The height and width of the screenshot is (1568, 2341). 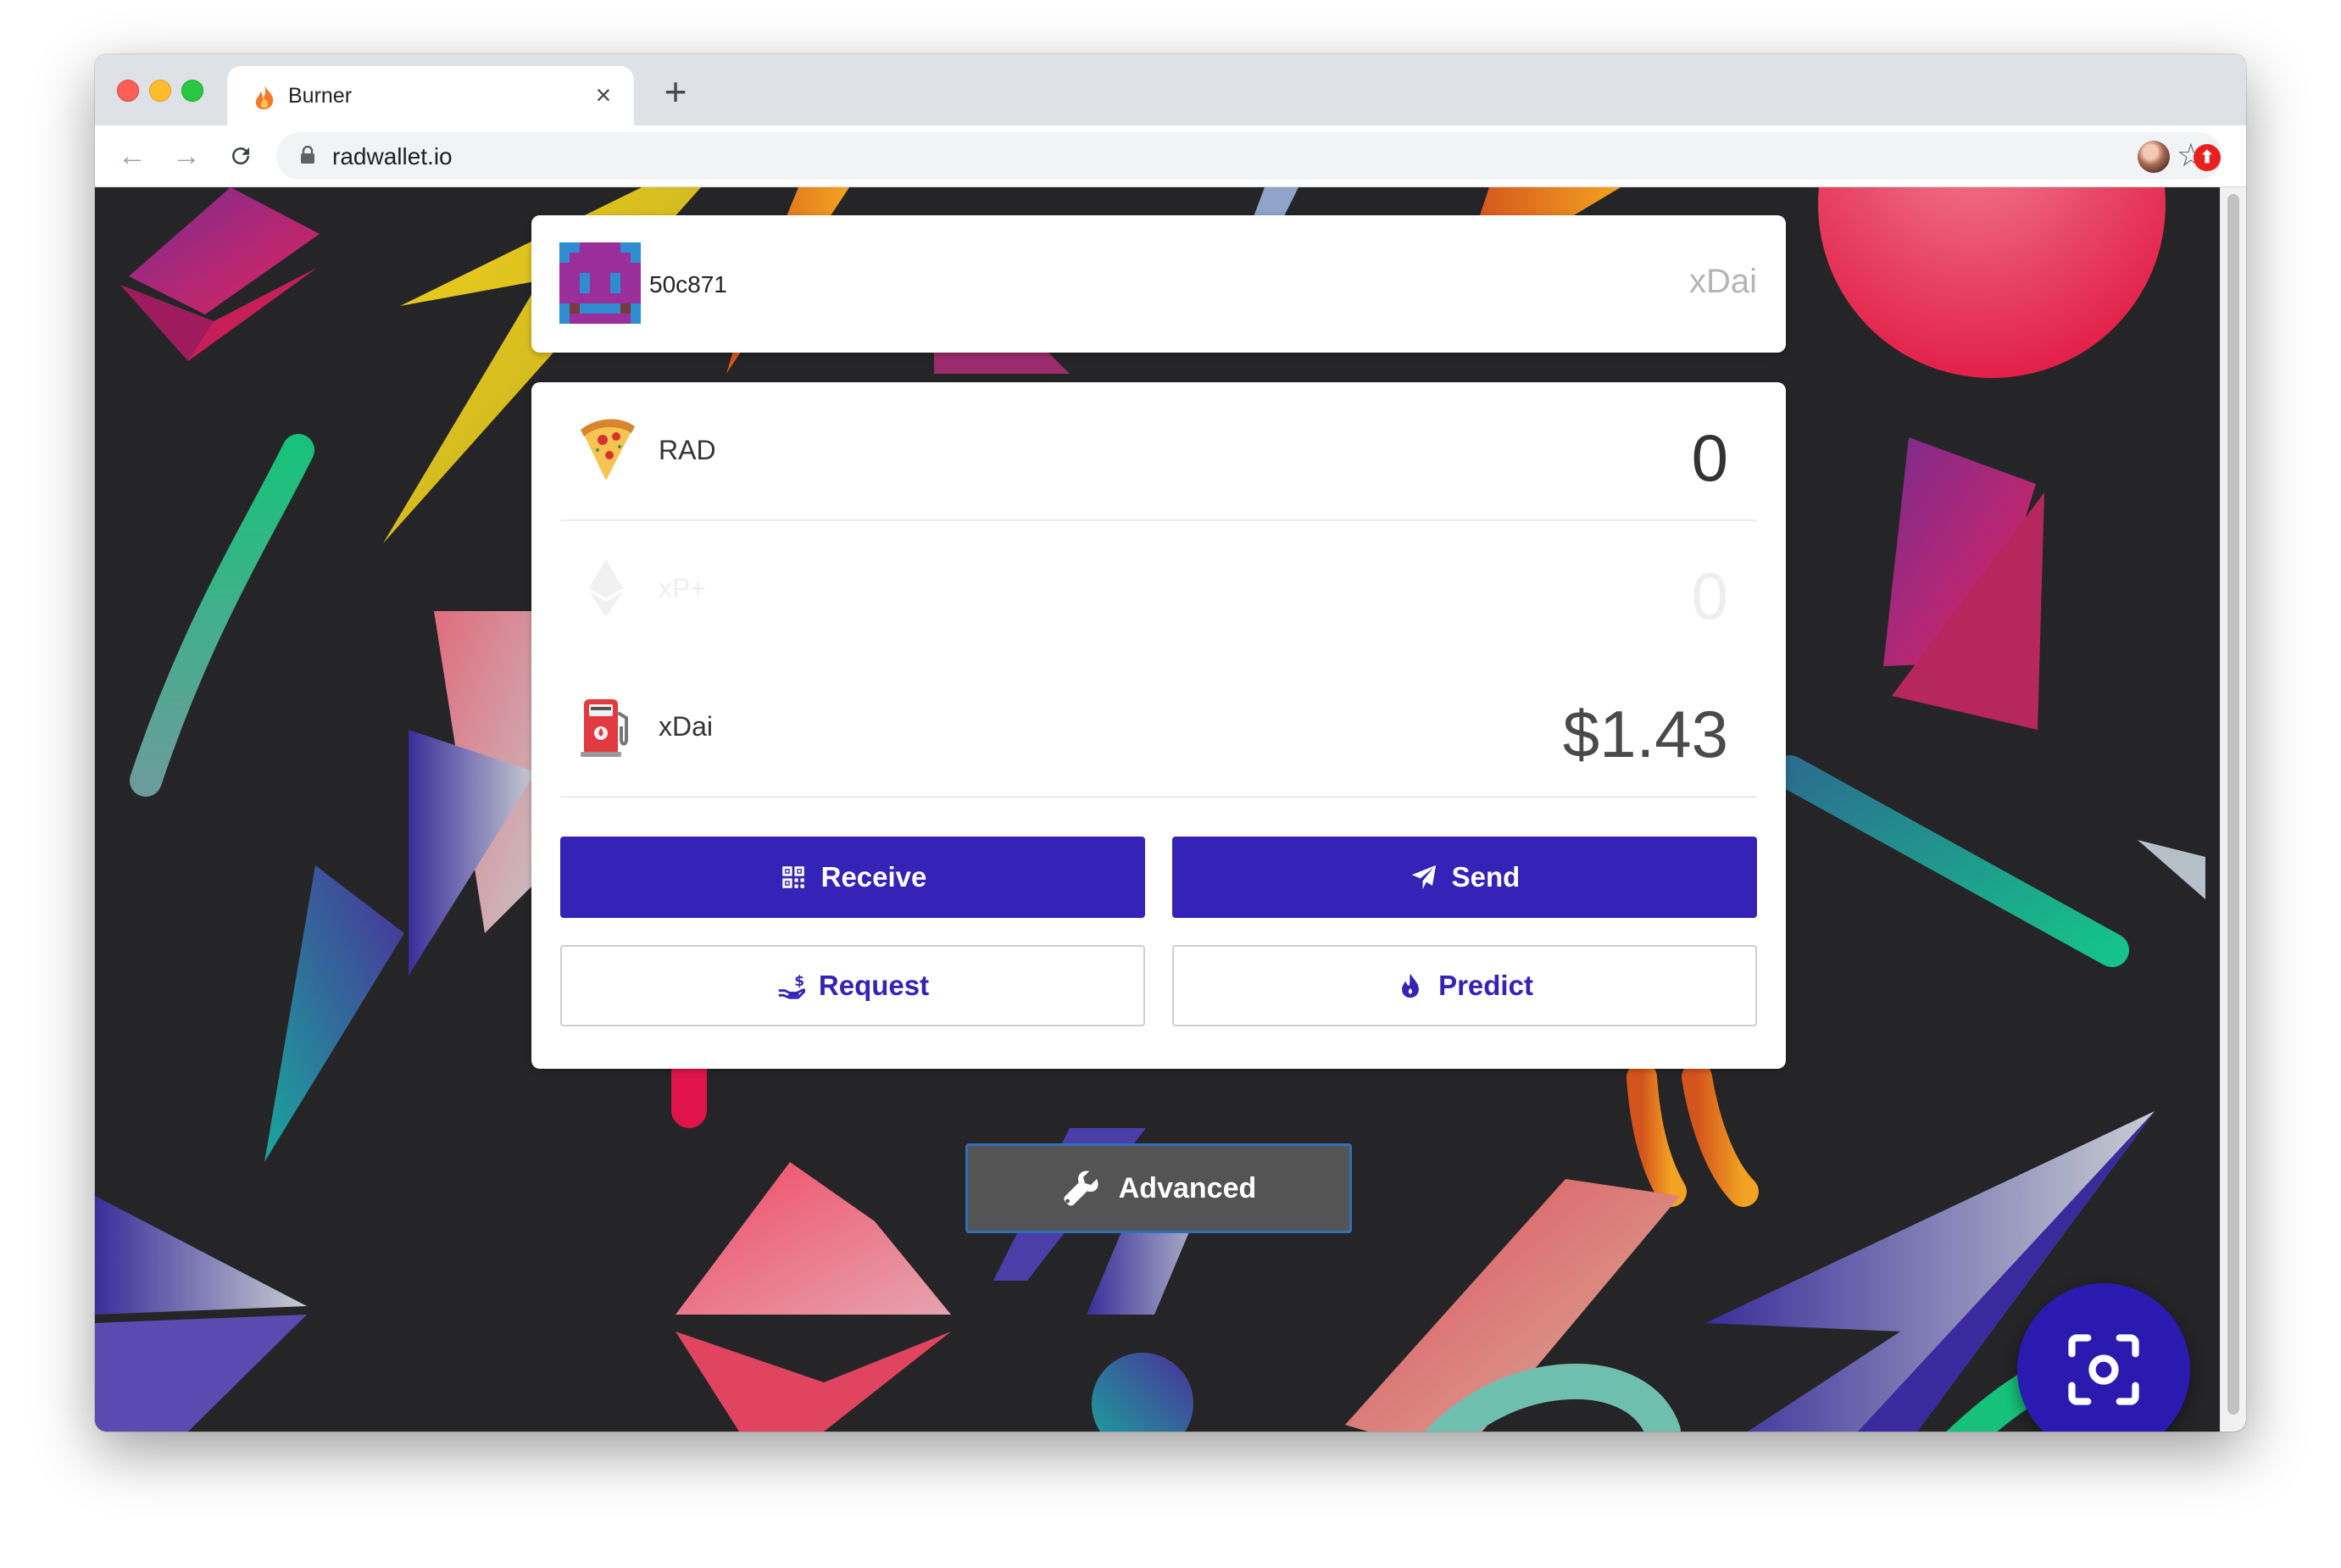 I want to click on send-button-label: Send, so click(x=1486, y=876).